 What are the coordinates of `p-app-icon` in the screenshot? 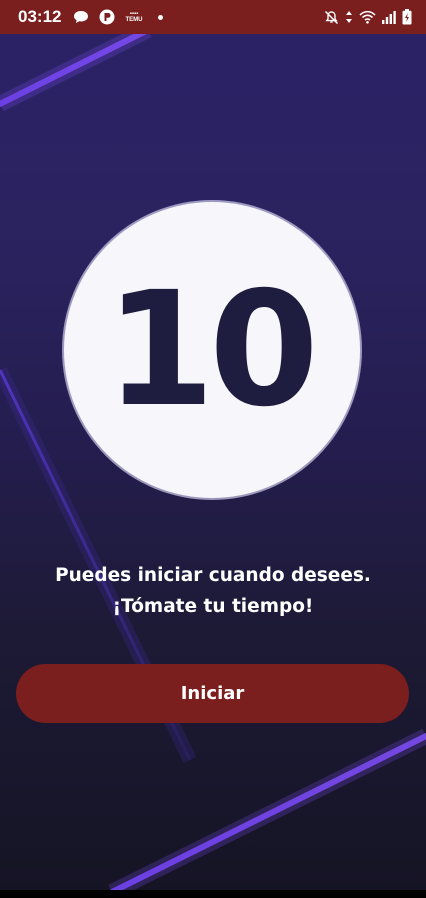 It's located at (107, 17).